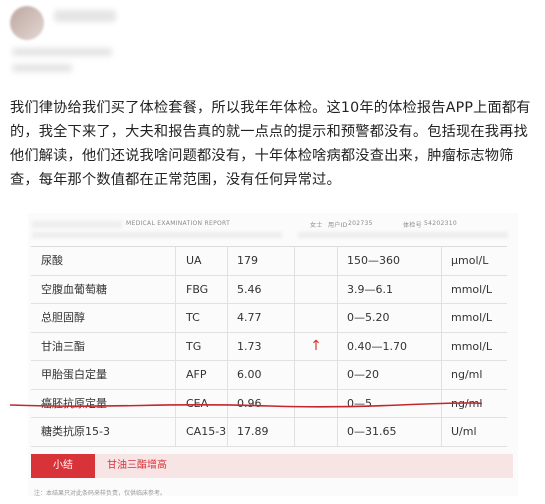 The height and width of the screenshot is (504, 545). I want to click on test-value: 5.46, so click(249, 289).